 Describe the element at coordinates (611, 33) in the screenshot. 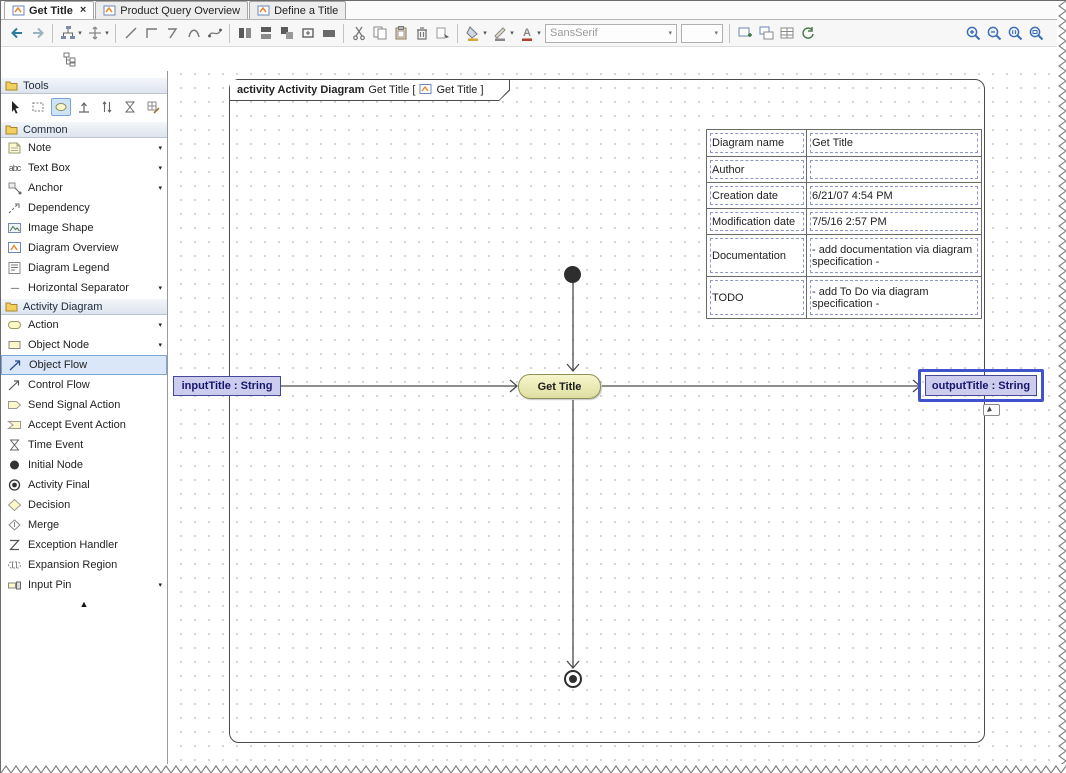

I see `font-name-combobox: SansSerif ▾` at that location.